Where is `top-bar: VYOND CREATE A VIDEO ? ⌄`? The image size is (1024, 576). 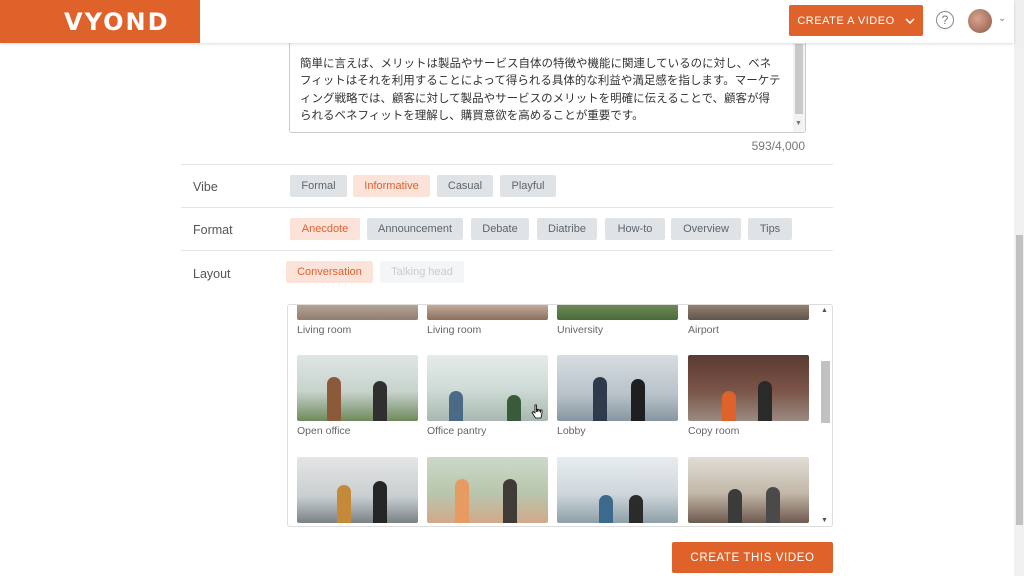
top-bar: VYOND CREATE A VIDEO ? ⌄ is located at coordinates (507, 21).